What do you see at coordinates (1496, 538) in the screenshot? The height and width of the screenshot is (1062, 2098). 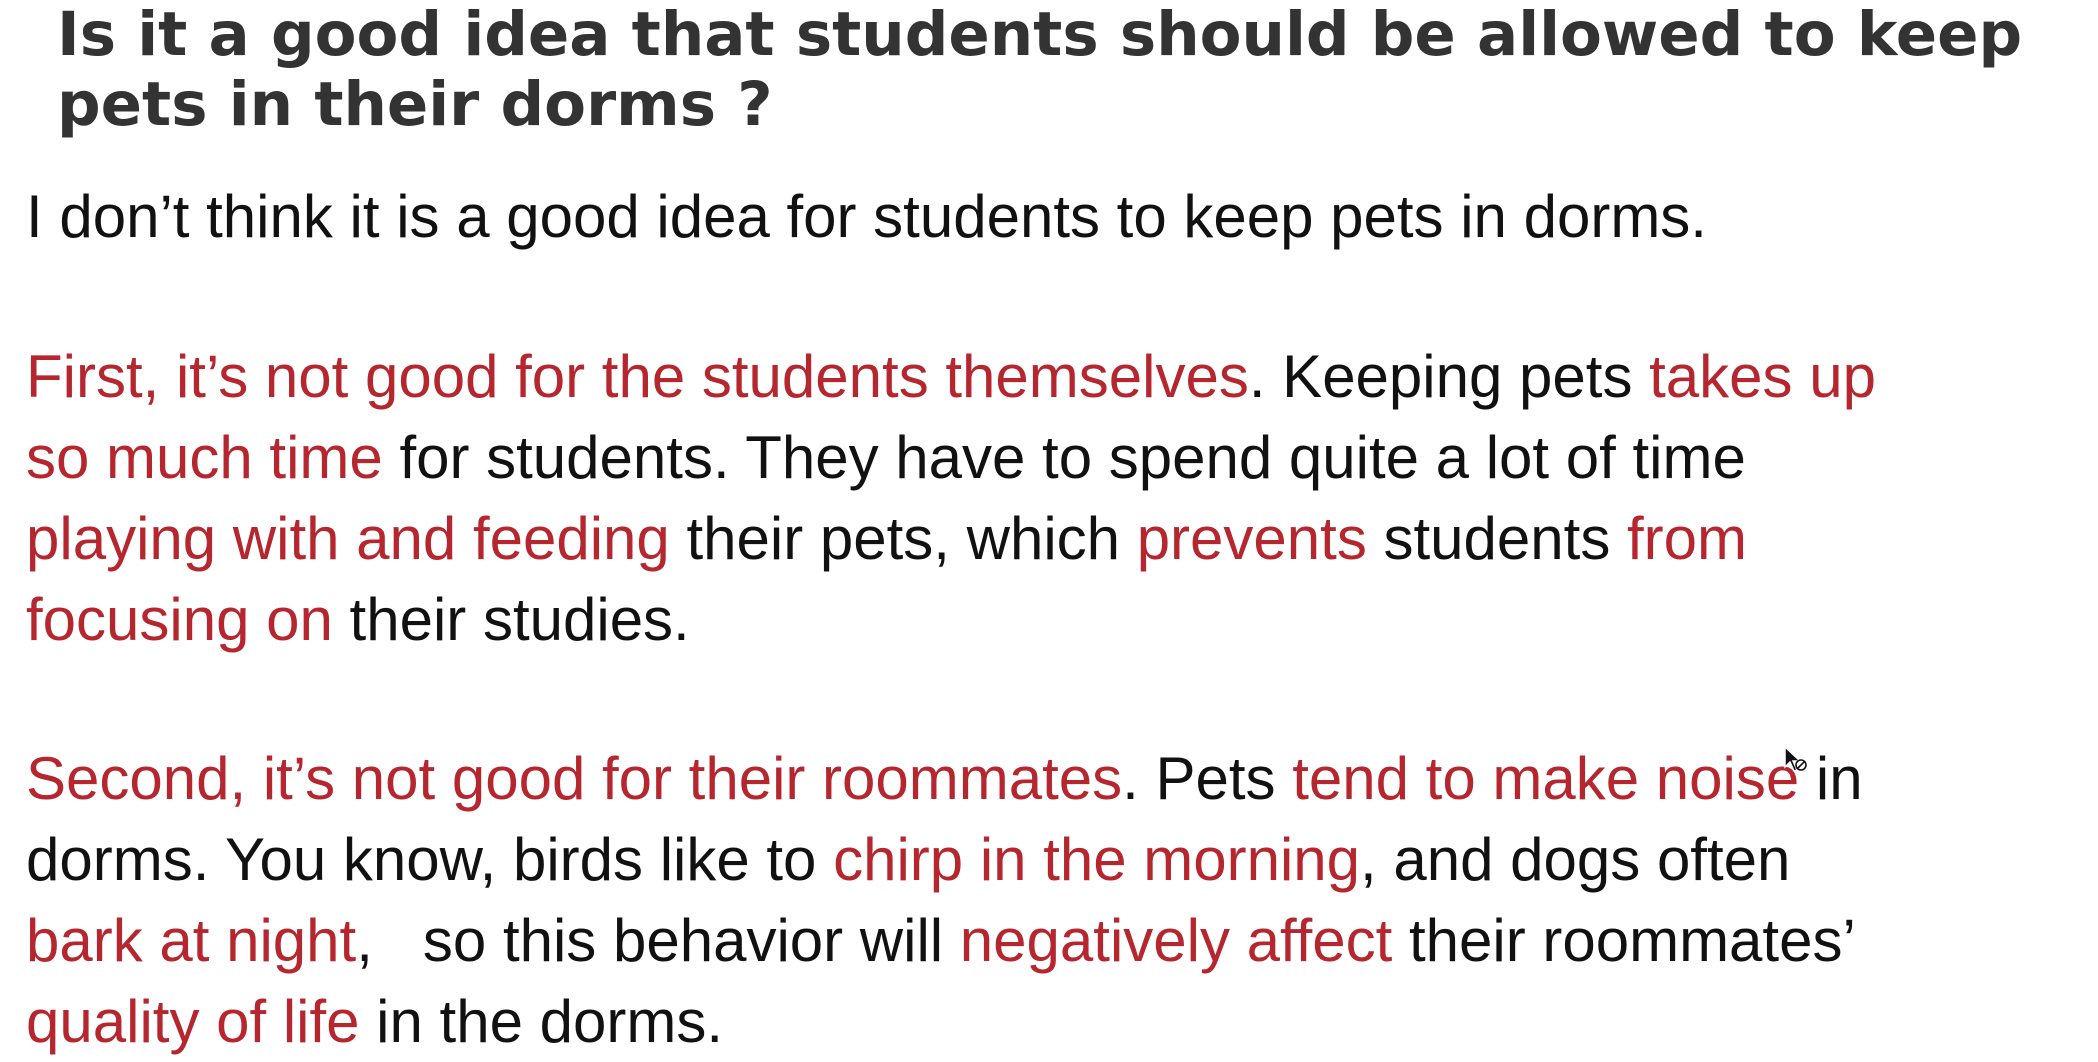 I see `body-text: students` at bounding box center [1496, 538].